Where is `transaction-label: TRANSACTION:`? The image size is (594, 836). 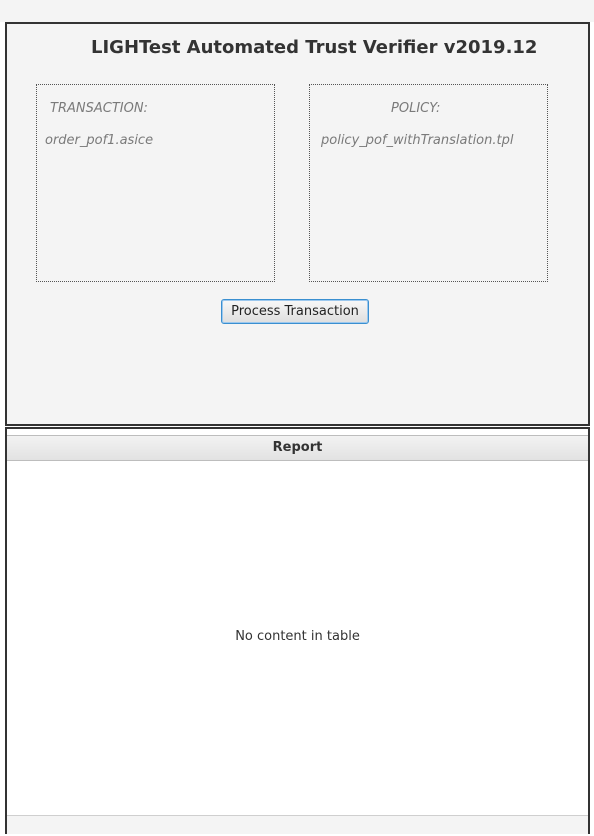 transaction-label: TRANSACTION: is located at coordinates (99, 108).